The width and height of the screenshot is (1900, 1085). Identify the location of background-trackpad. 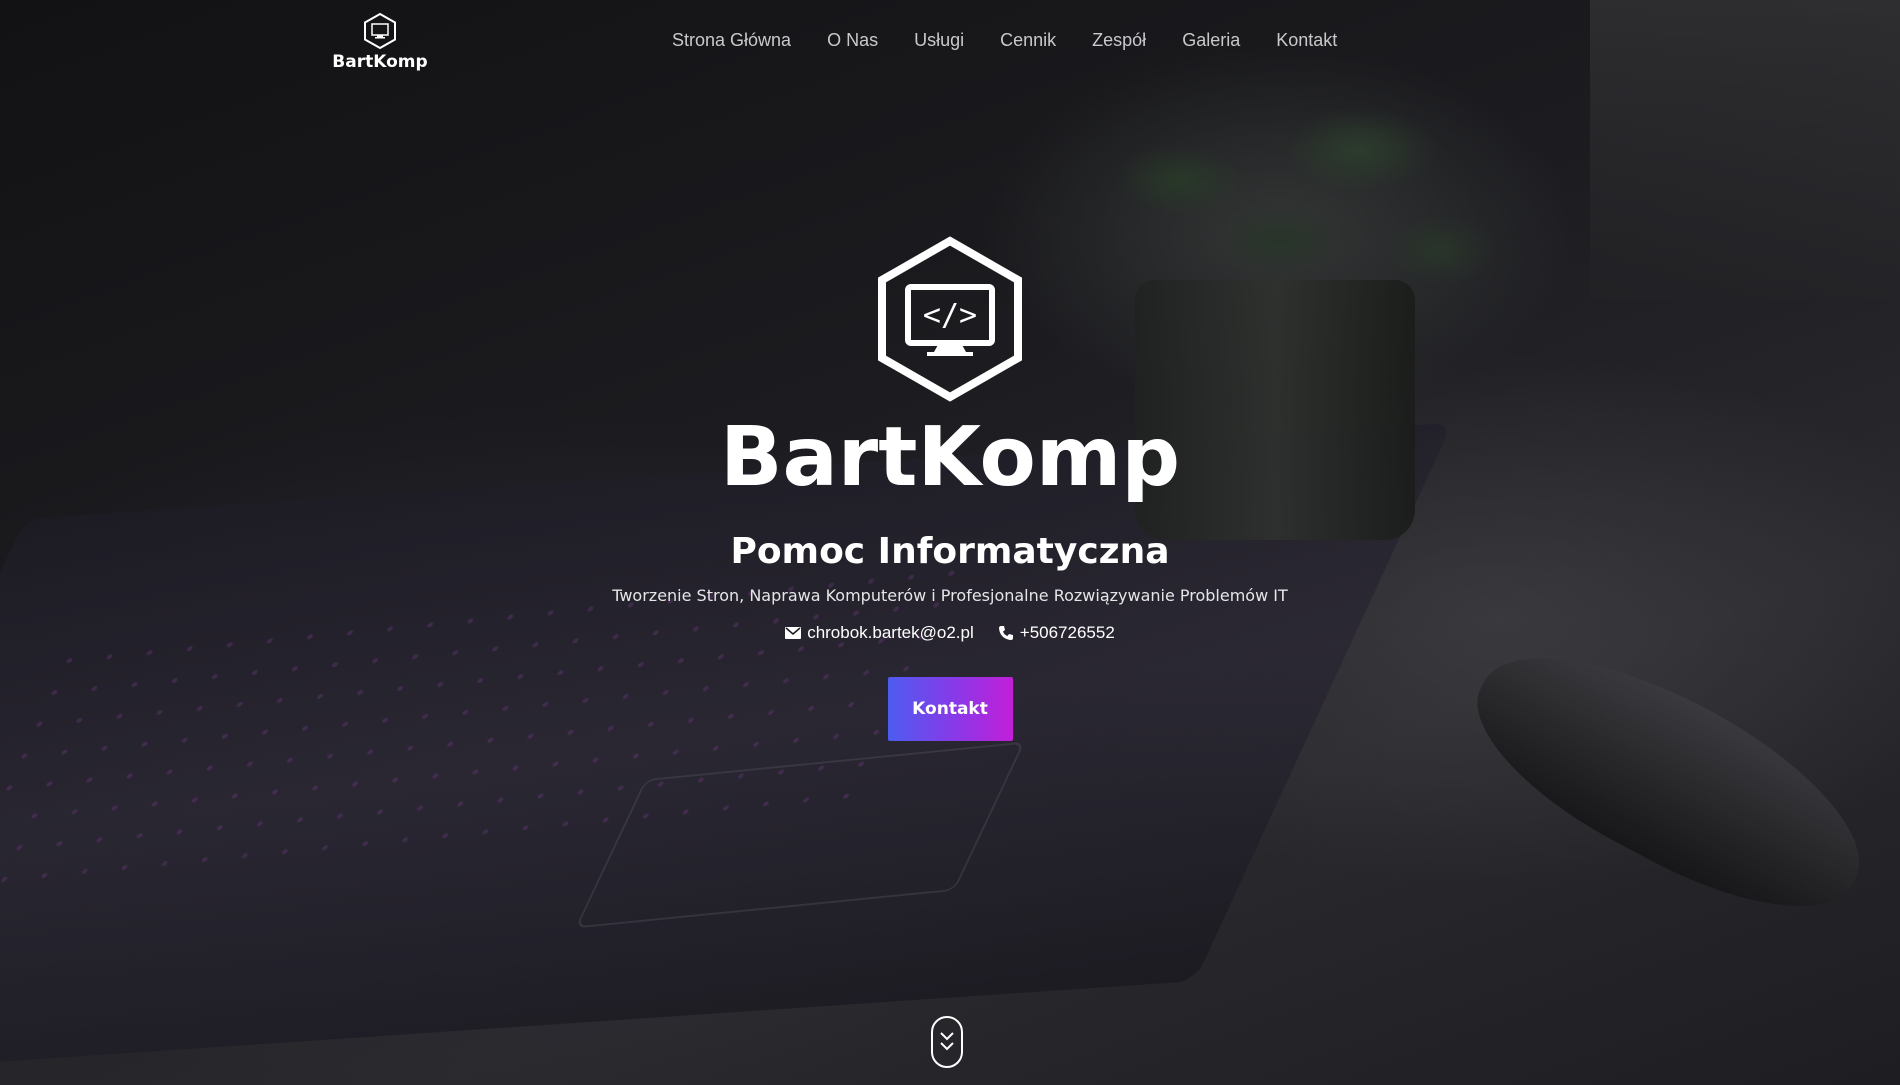
(800, 835).